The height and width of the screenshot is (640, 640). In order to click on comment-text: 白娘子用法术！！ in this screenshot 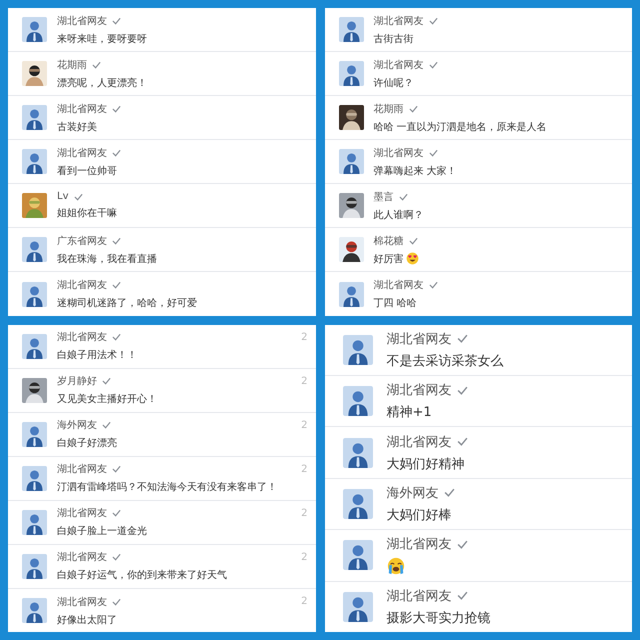, I will do `click(97, 355)`.